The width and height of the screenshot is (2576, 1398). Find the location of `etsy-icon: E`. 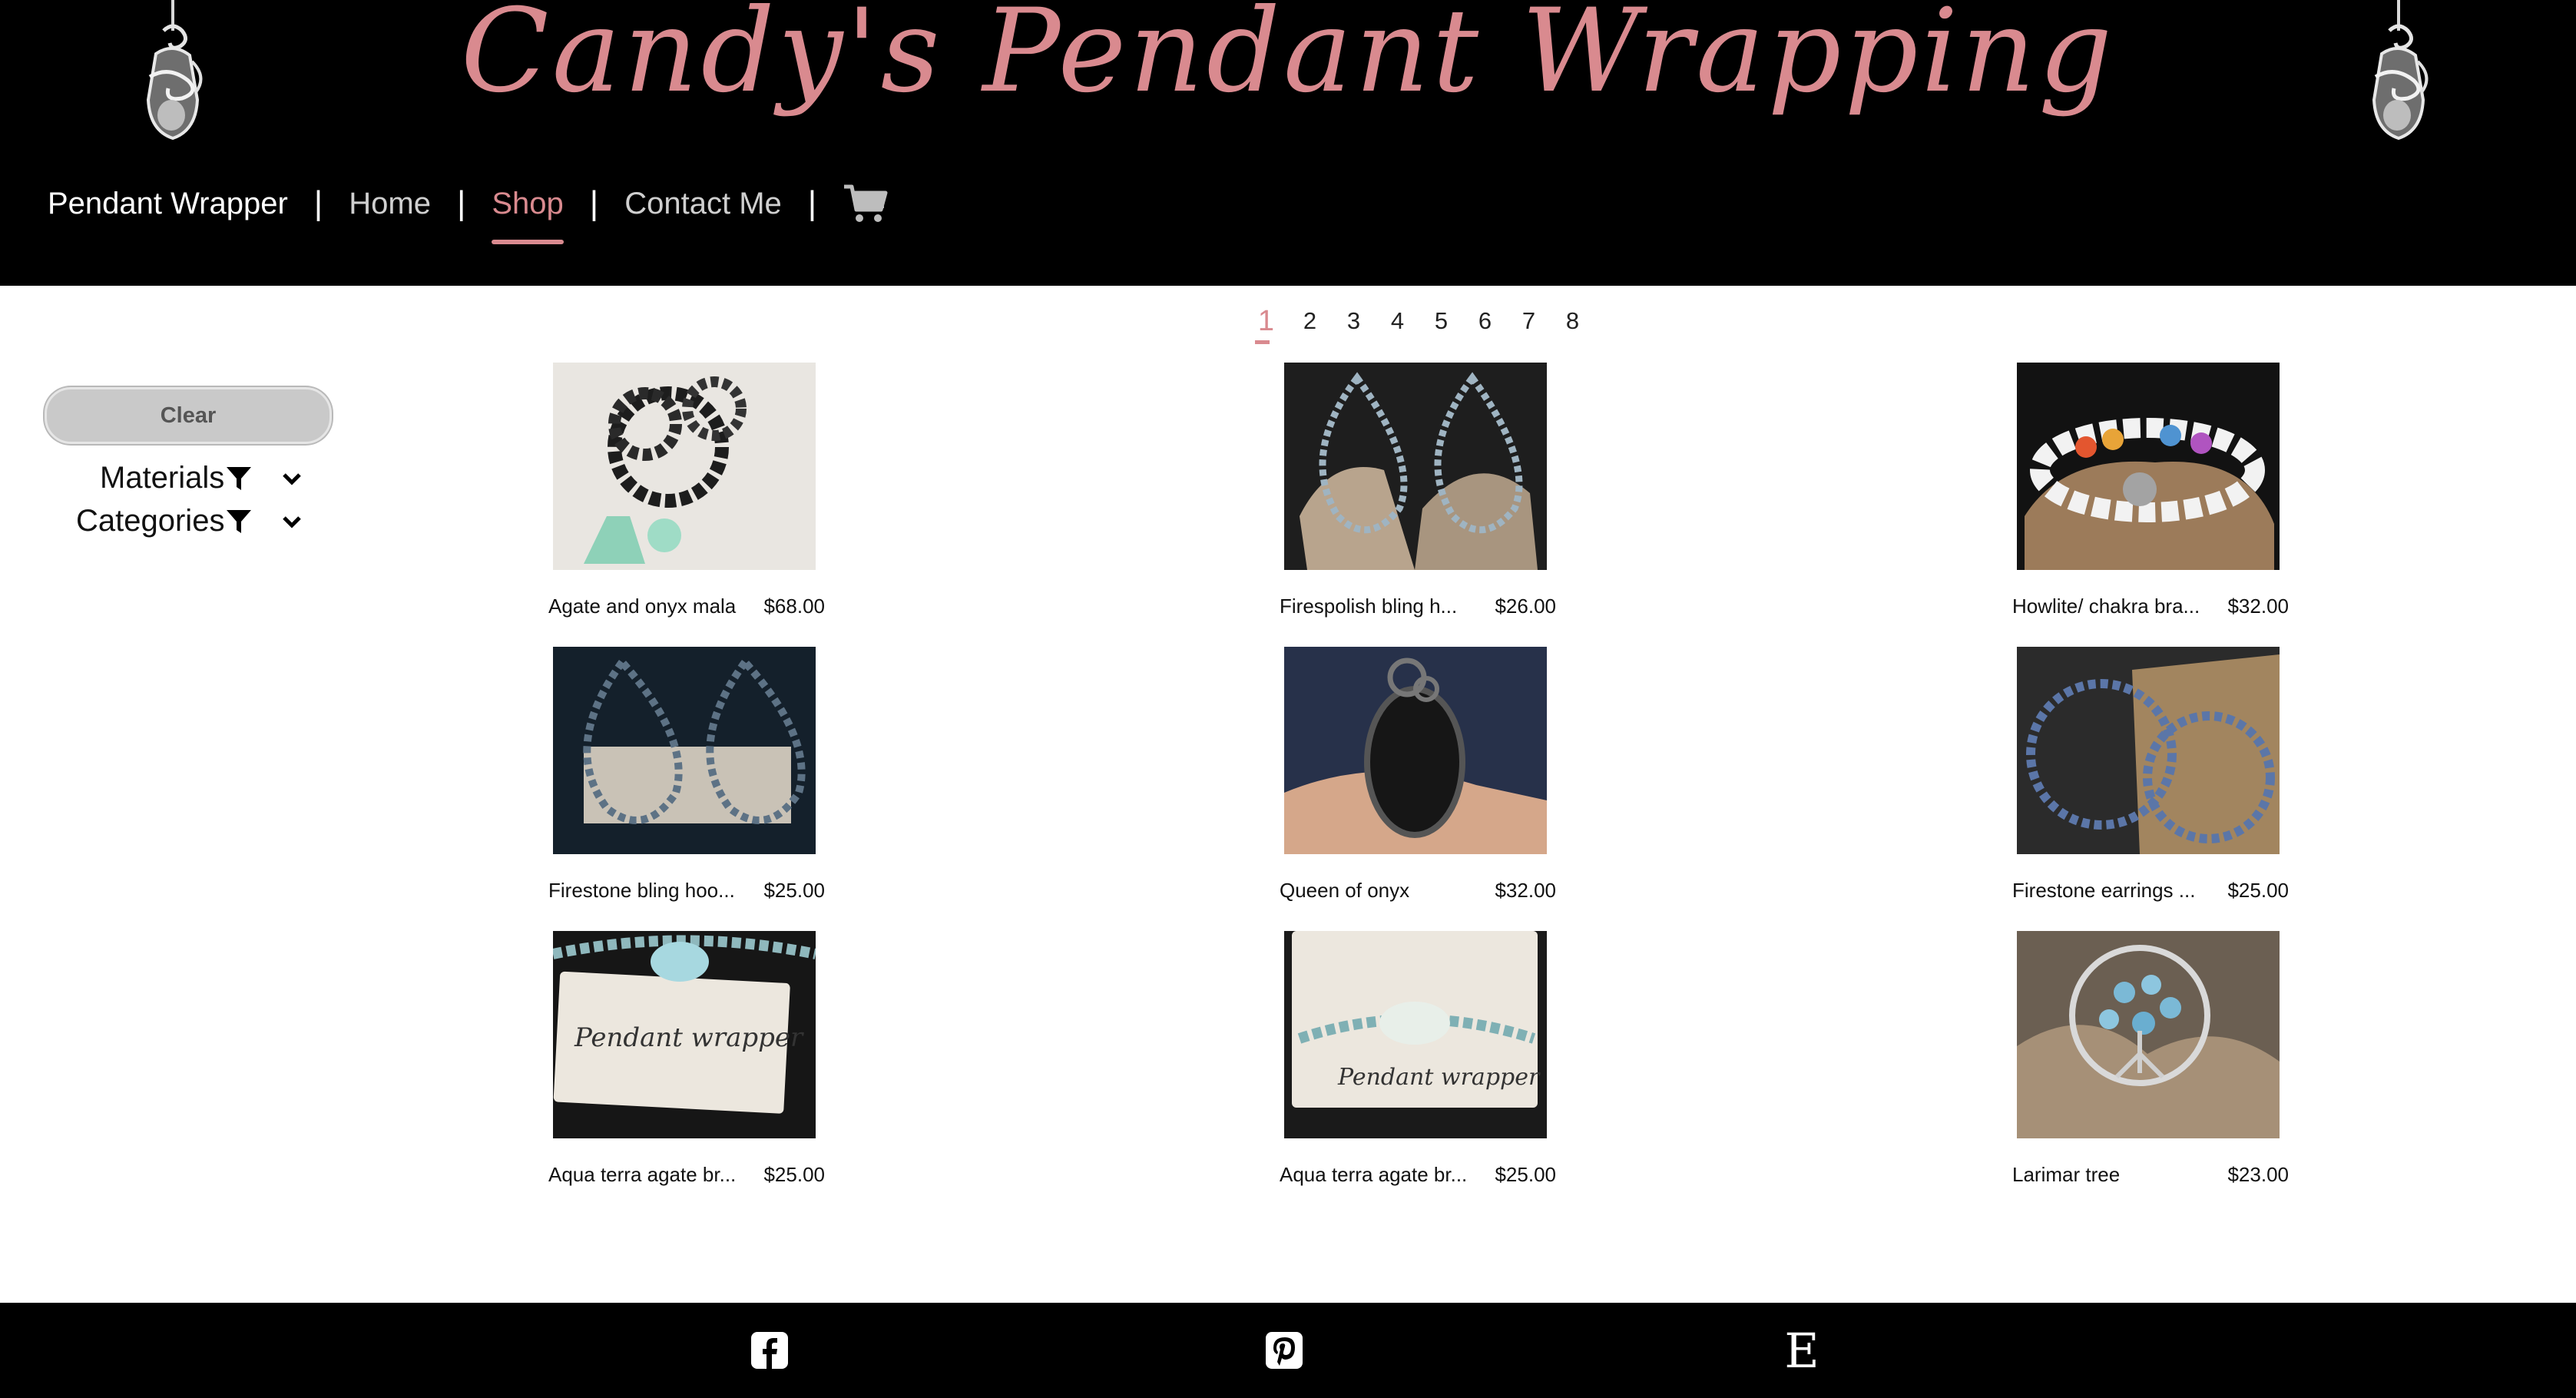

etsy-icon: E is located at coordinates (1802, 1351).